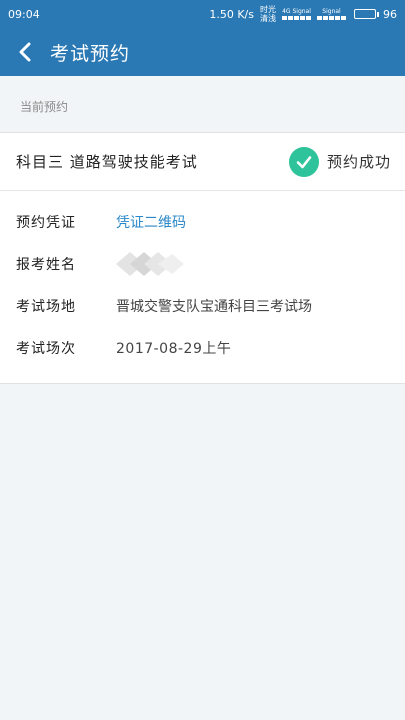 This screenshot has width=405, height=720. Describe the element at coordinates (268, 9) in the screenshot. I see `carrier-line-1: 时光` at that location.